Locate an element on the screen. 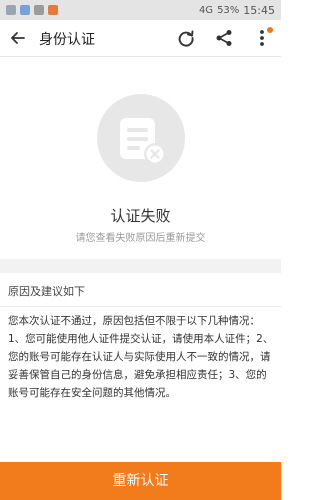  status-notifications is located at coordinates (32, 10).